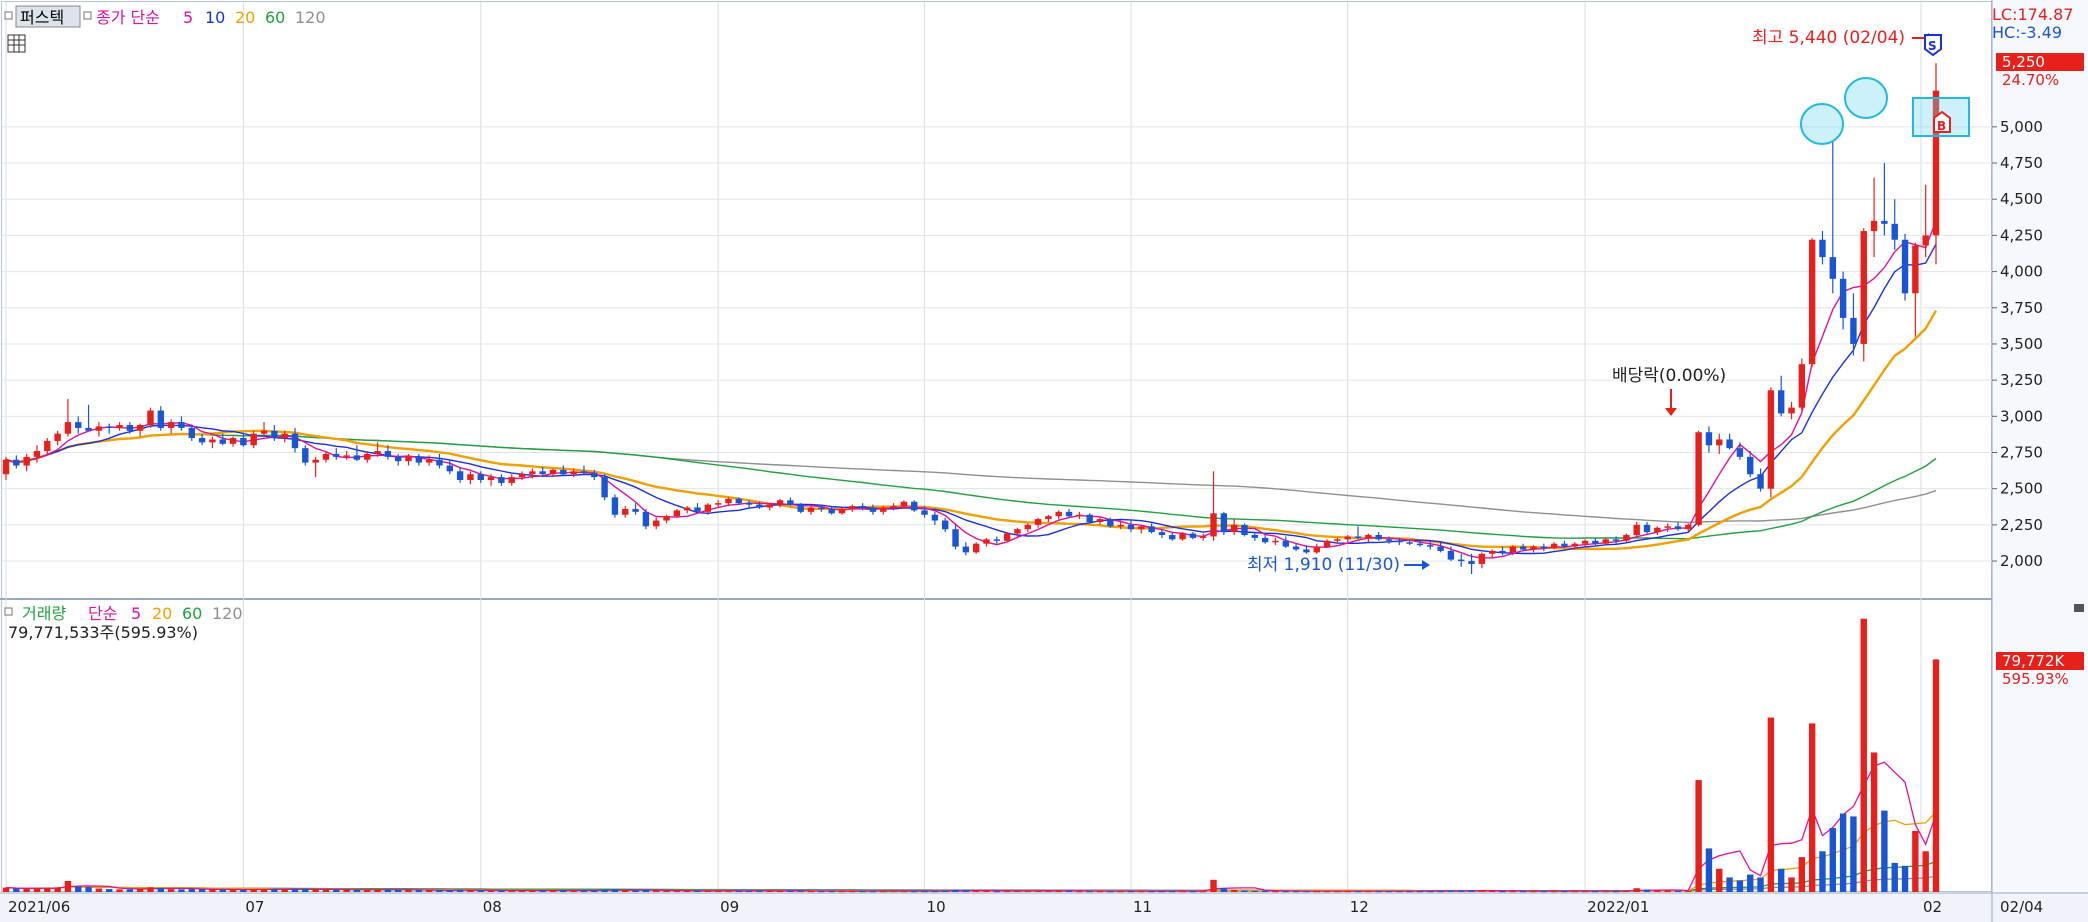 The image size is (2088, 922). Describe the element at coordinates (39, 907) in the screenshot. I see `date-tick-label: 2021/06` at that location.